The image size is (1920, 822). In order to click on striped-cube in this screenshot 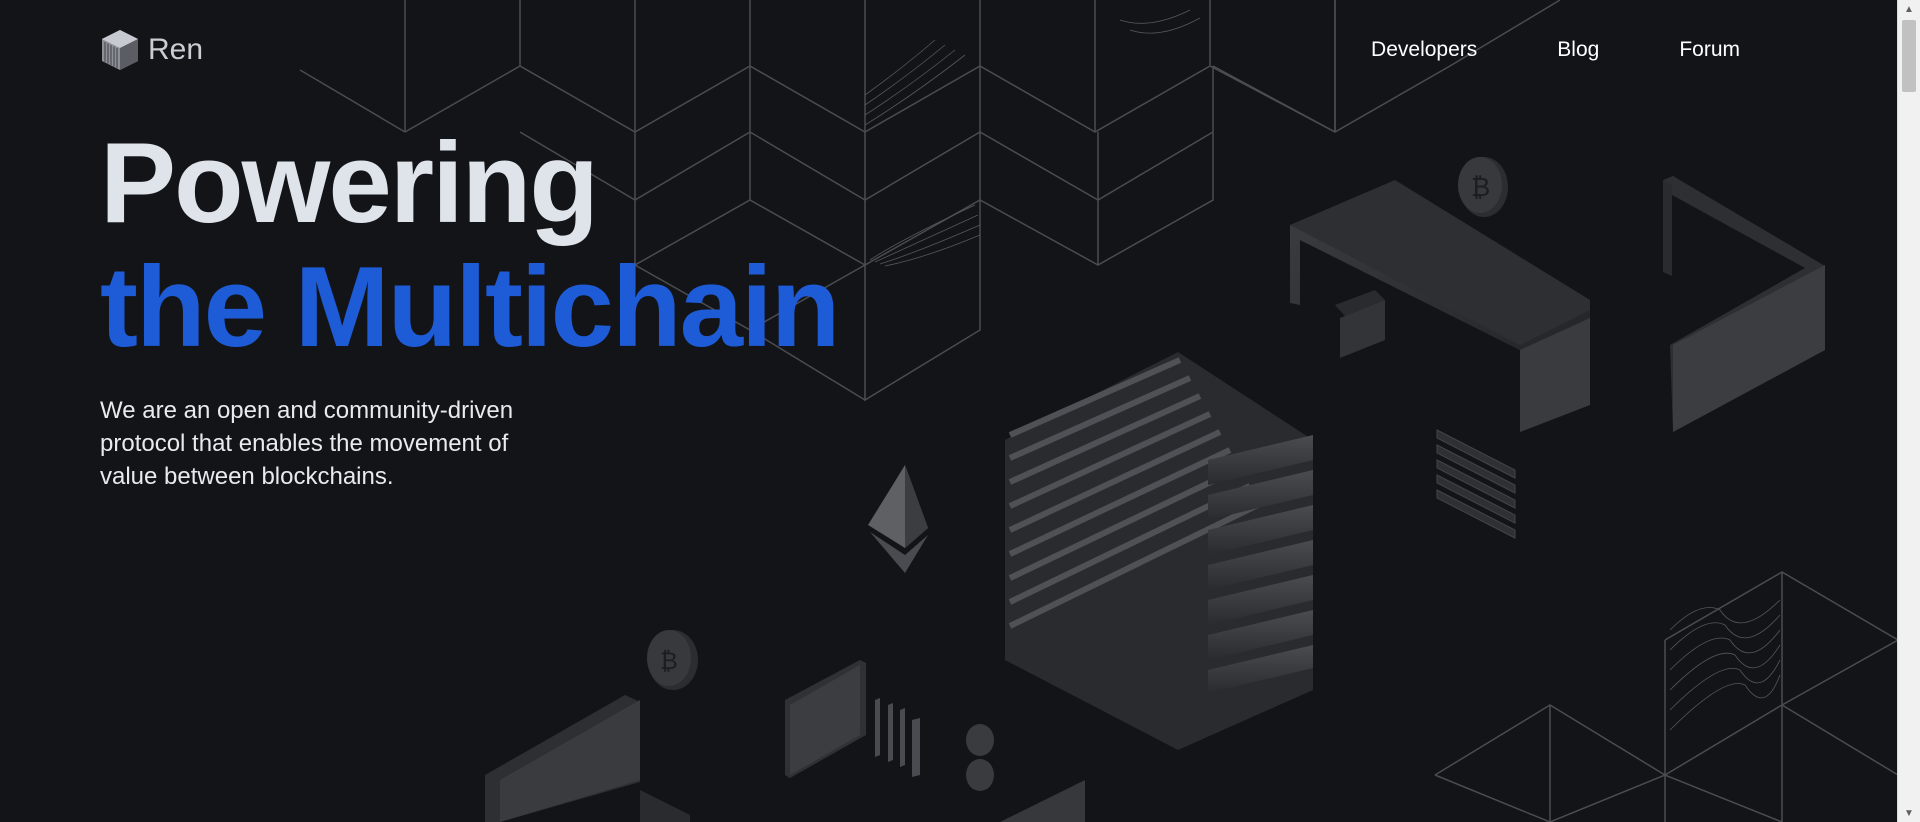, I will do `click(1159, 551)`.